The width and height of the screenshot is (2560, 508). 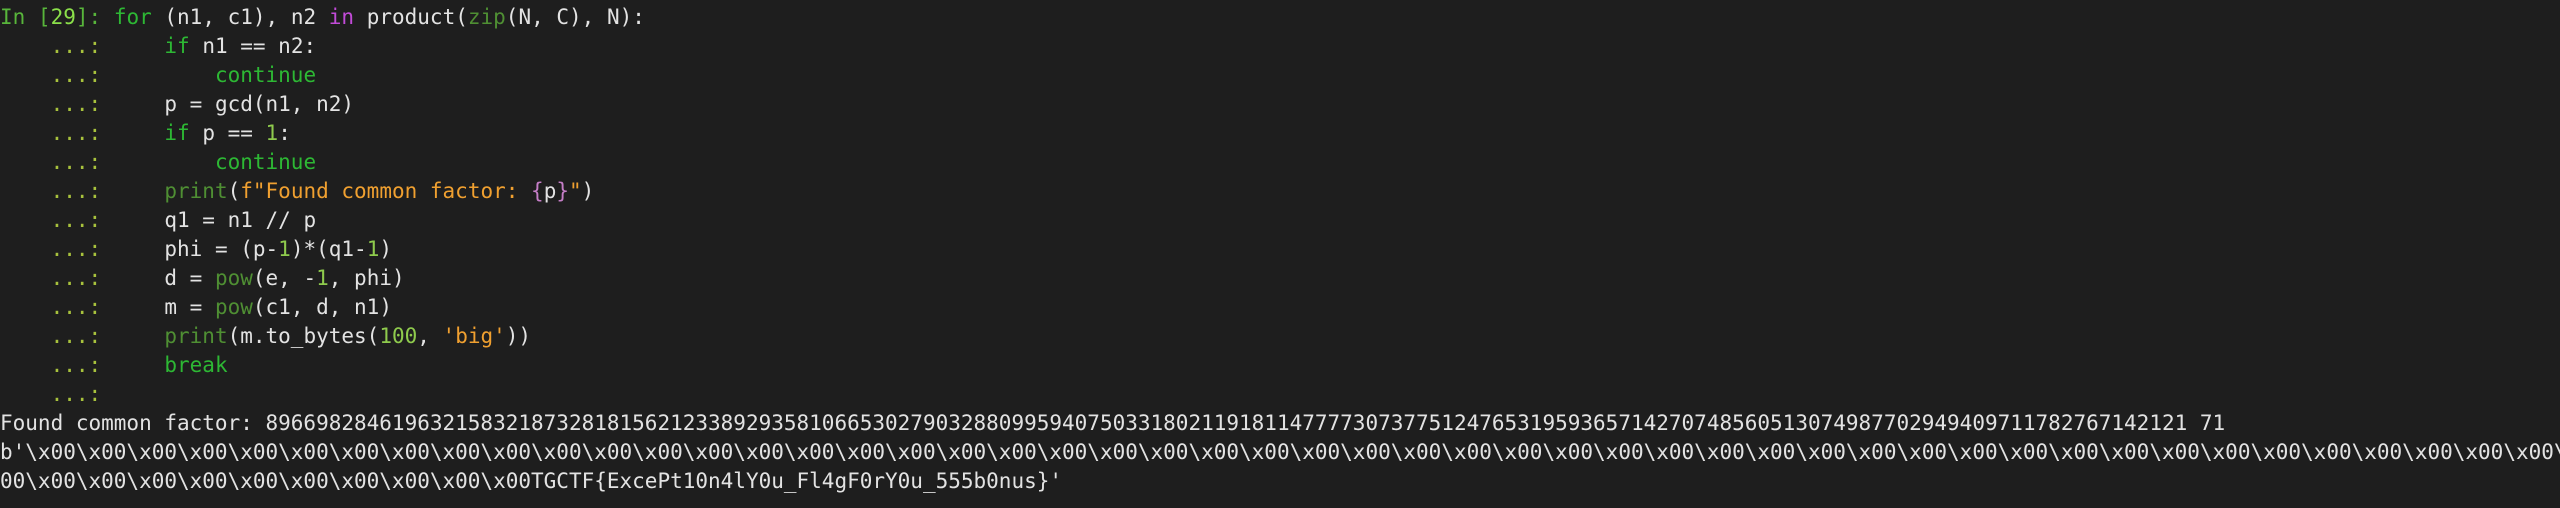 I want to click on number-literal: 100, so click(x=398, y=336).